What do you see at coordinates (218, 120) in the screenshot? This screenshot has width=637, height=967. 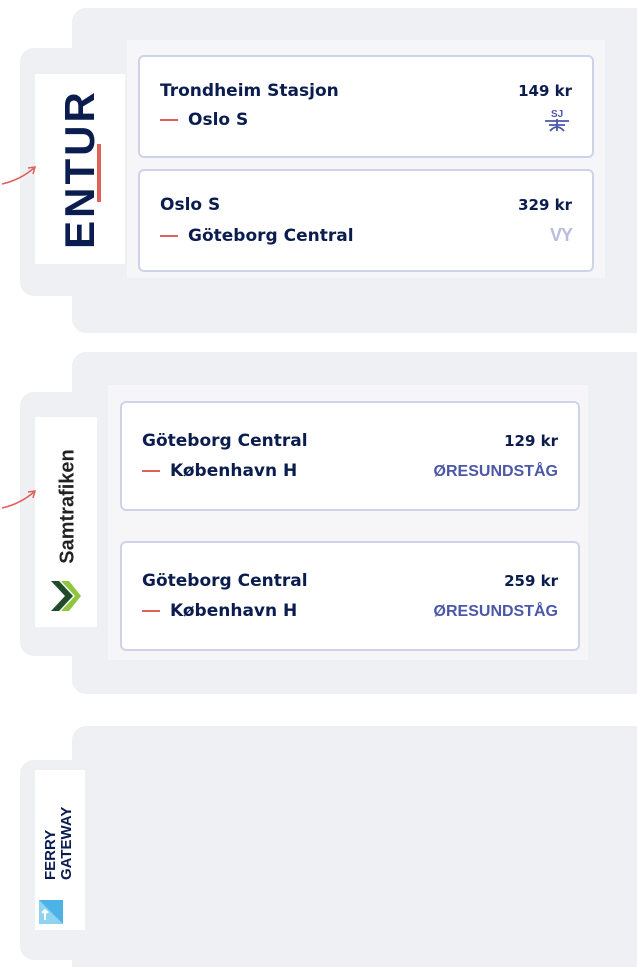 I see `trip-destination: Oslo S` at bounding box center [218, 120].